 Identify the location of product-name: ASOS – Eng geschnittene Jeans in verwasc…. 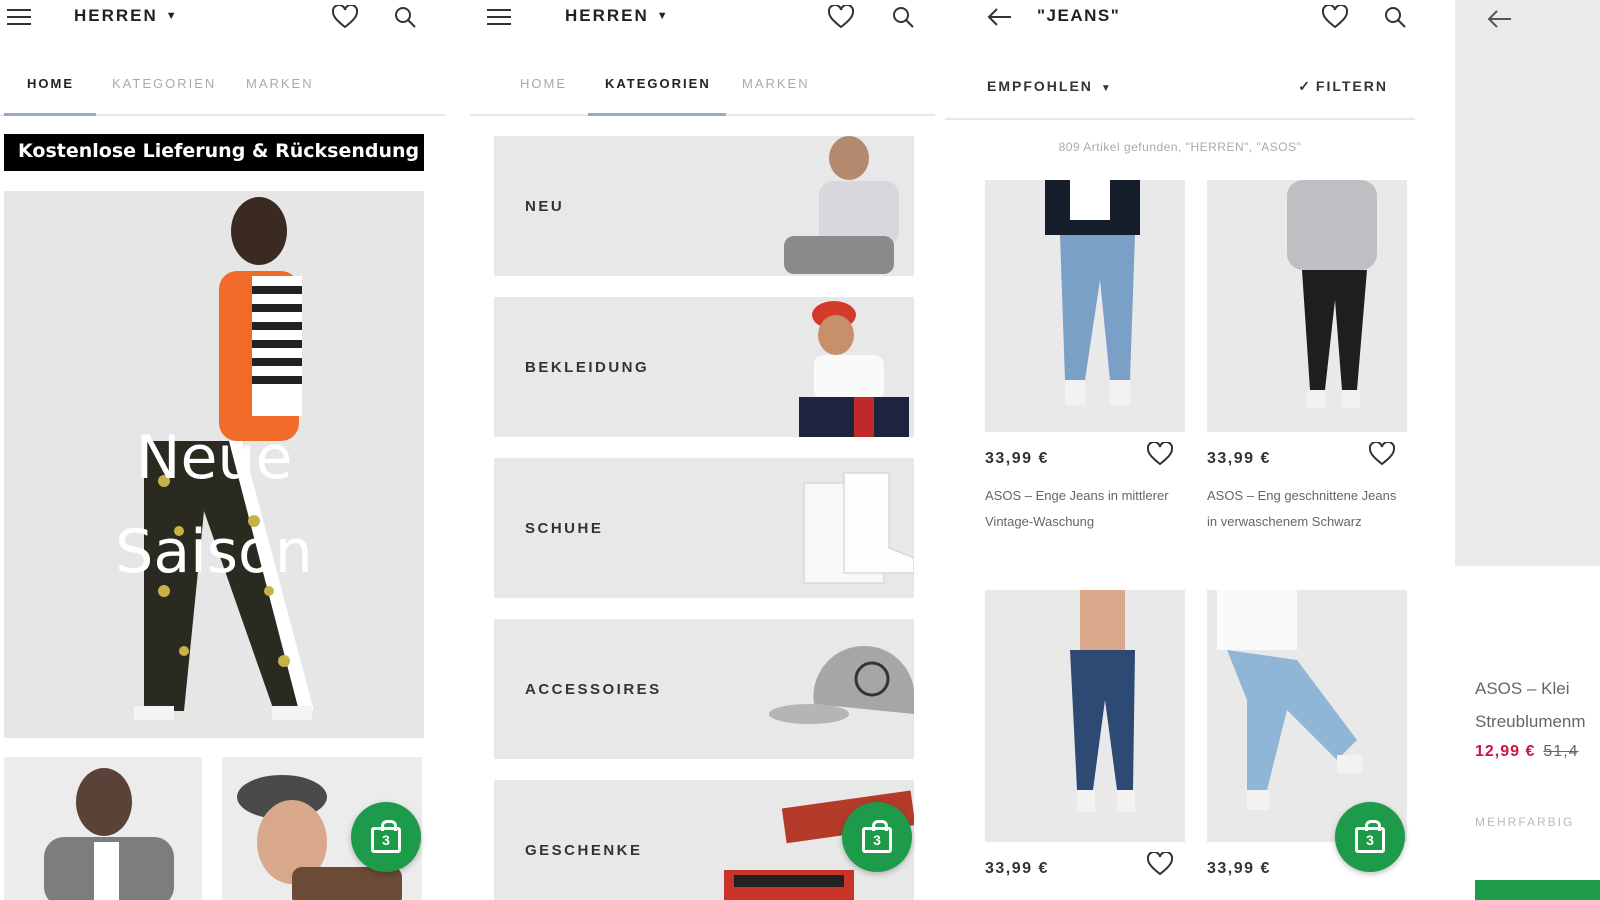
(1307, 509).